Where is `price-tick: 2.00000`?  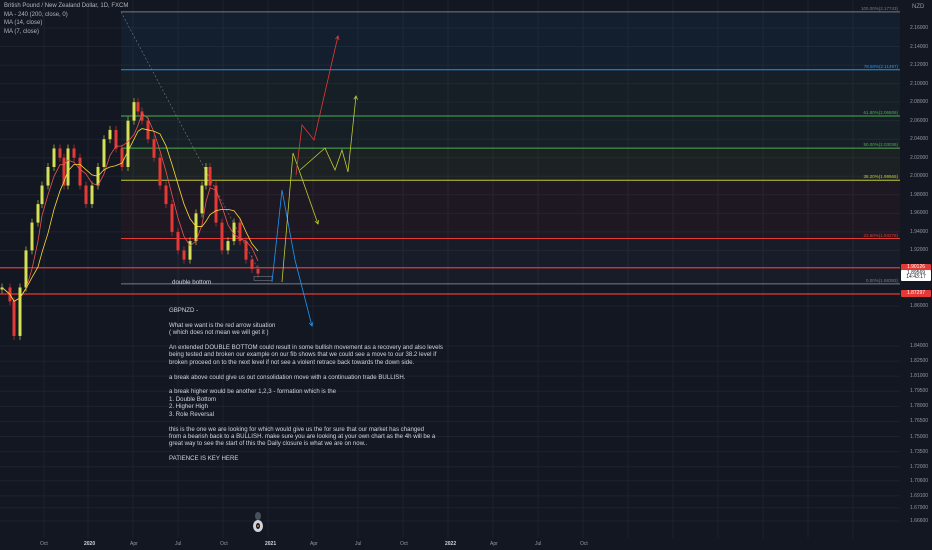
price-tick: 2.00000 is located at coordinates (919, 176).